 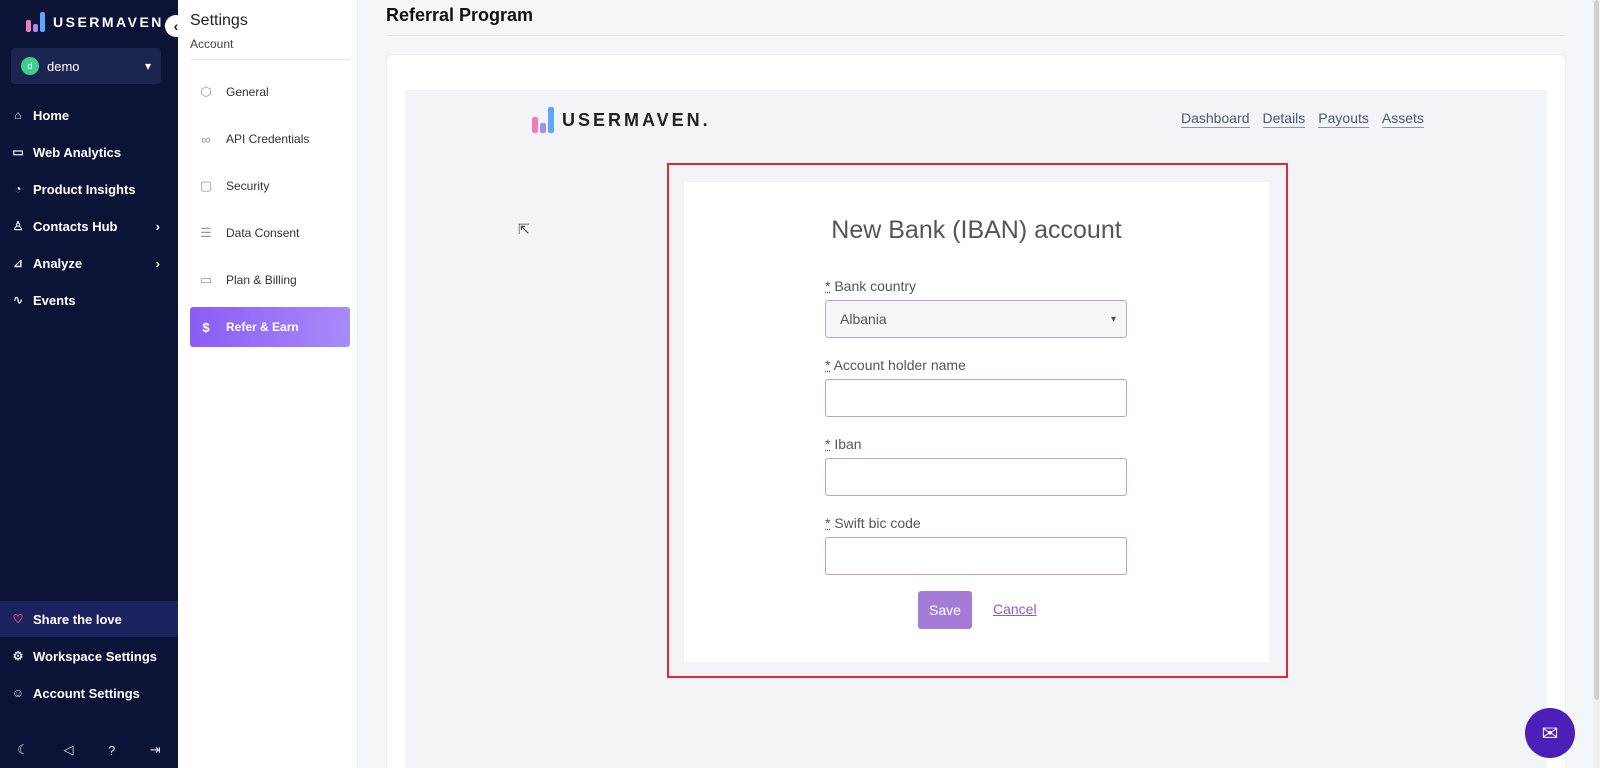 I want to click on nav-item-account-settings: ☺ Account Settings, so click(x=89, y=693).